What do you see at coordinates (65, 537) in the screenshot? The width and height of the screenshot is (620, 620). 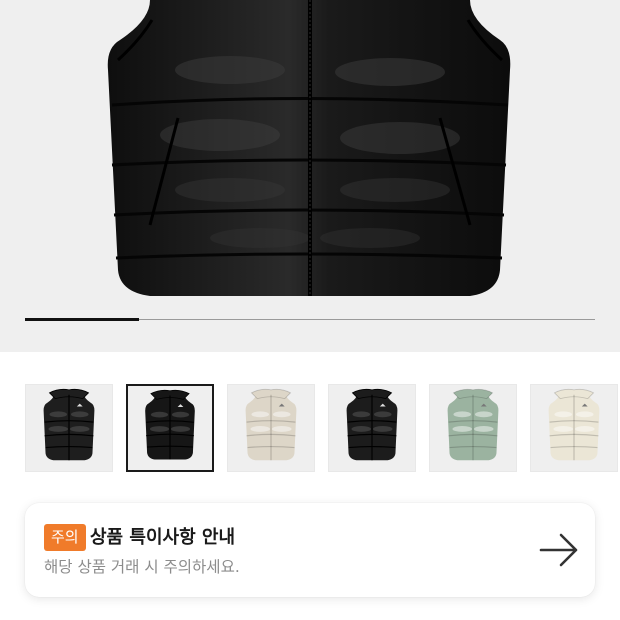 I see `caution-badge: 주의` at bounding box center [65, 537].